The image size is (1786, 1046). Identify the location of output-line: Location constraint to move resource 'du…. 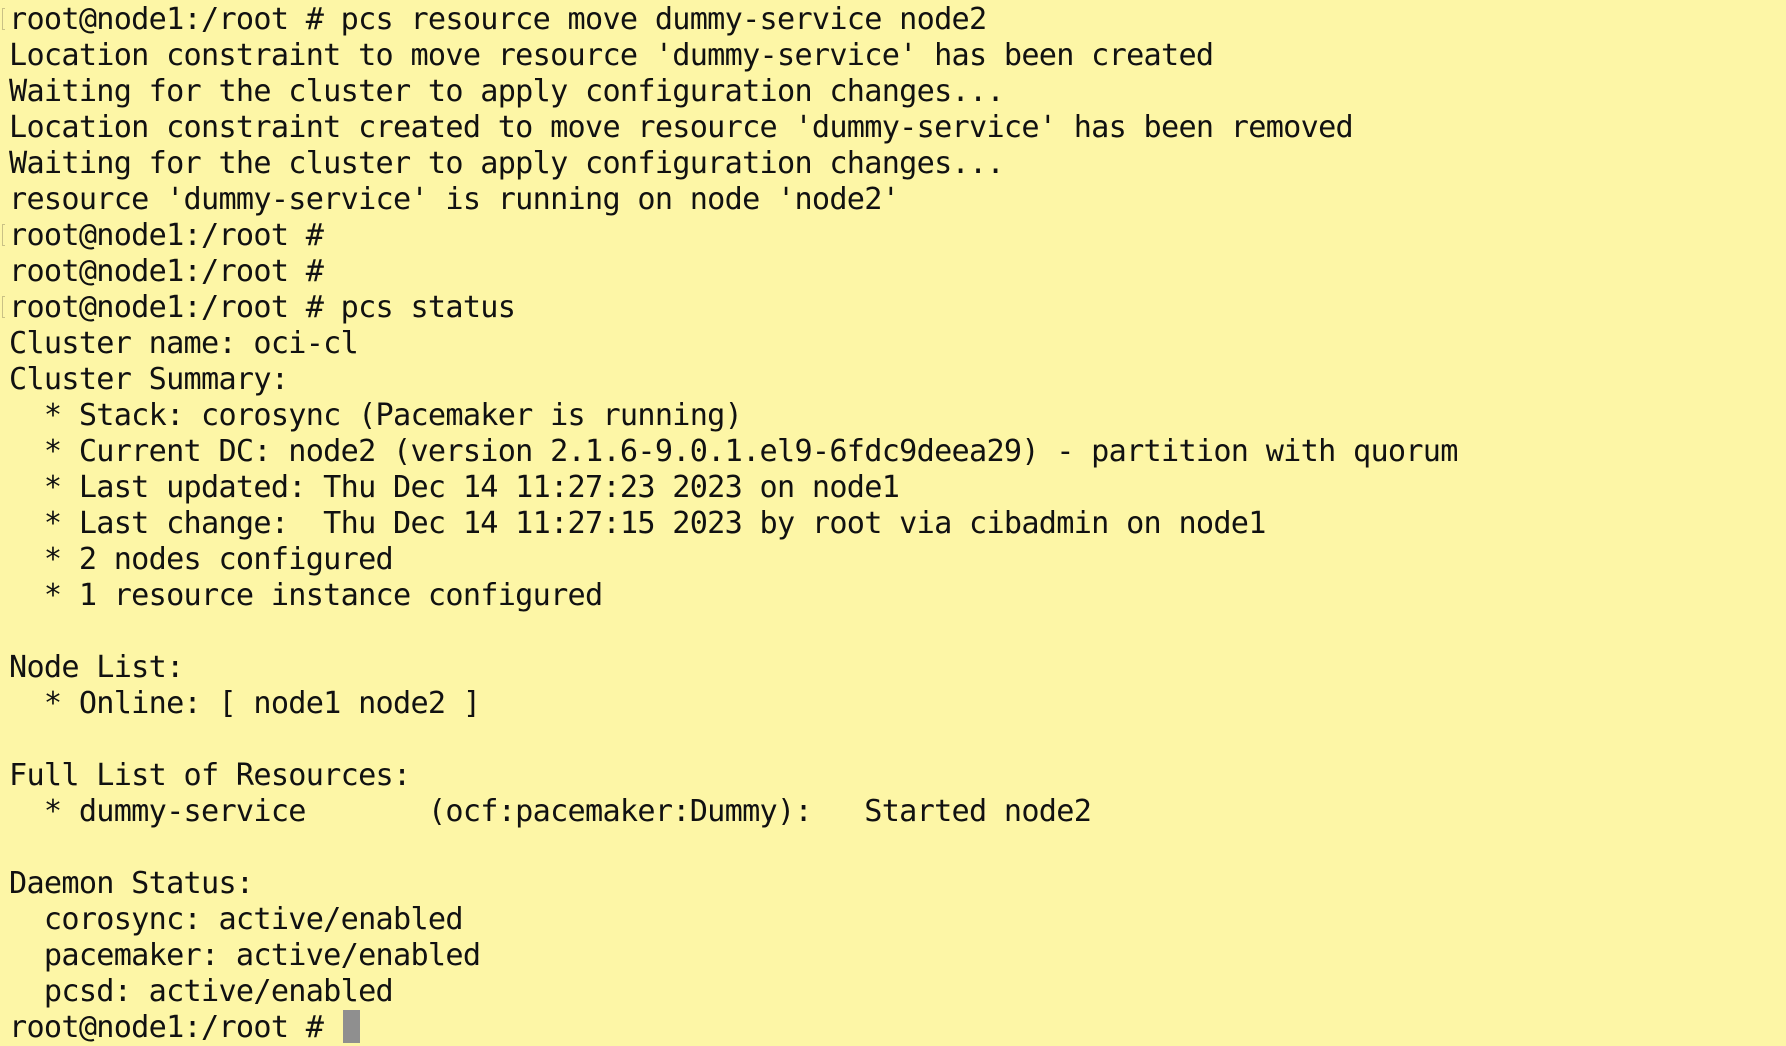
(611, 55).